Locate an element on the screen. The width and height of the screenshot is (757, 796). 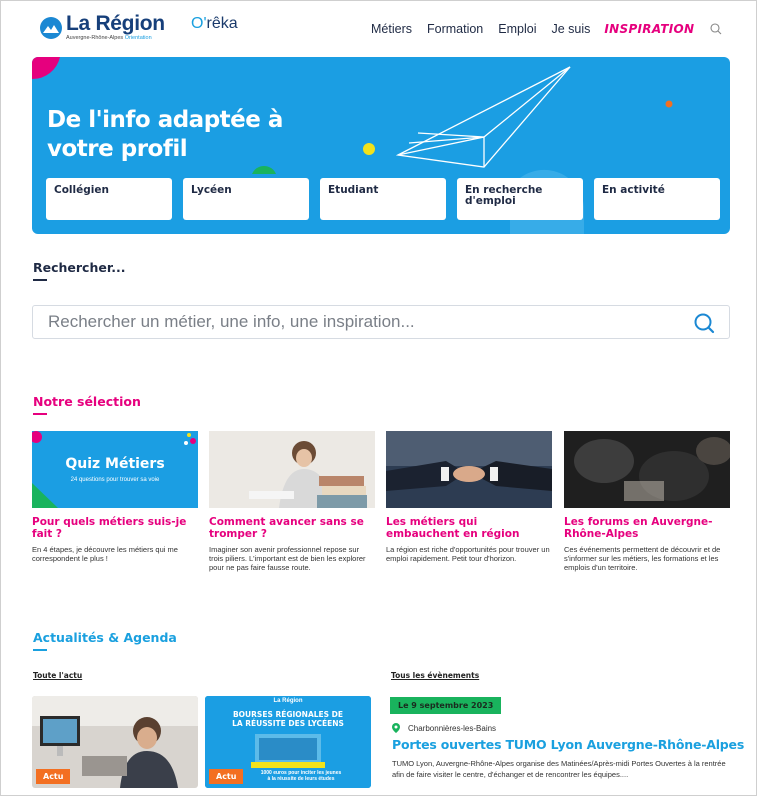
nav-emploi: Emploi is located at coordinates (517, 29).